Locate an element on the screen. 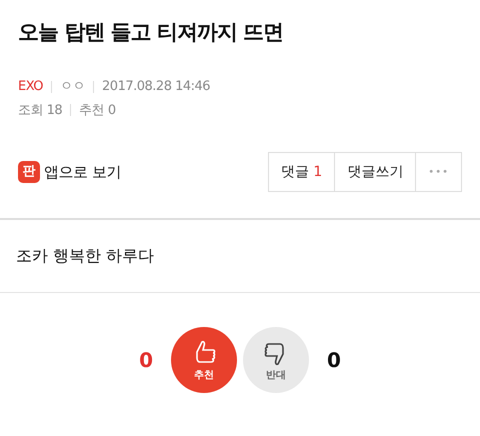 The width and height of the screenshot is (480, 436). comments-button: 댓글 1 is located at coordinates (302, 172).